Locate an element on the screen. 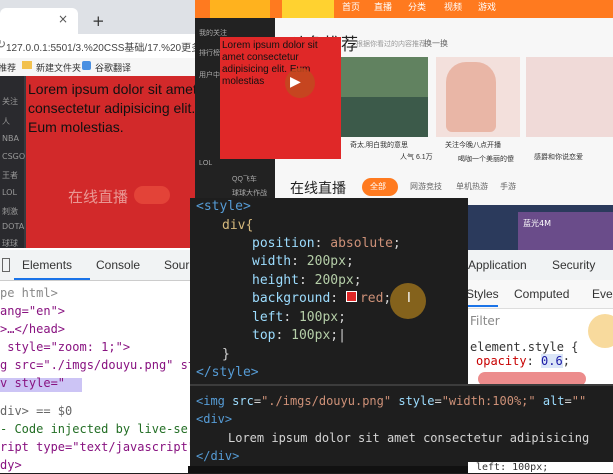 This screenshot has width=613, height=474. tab-event-listeners: Eve is located at coordinates (602, 294).